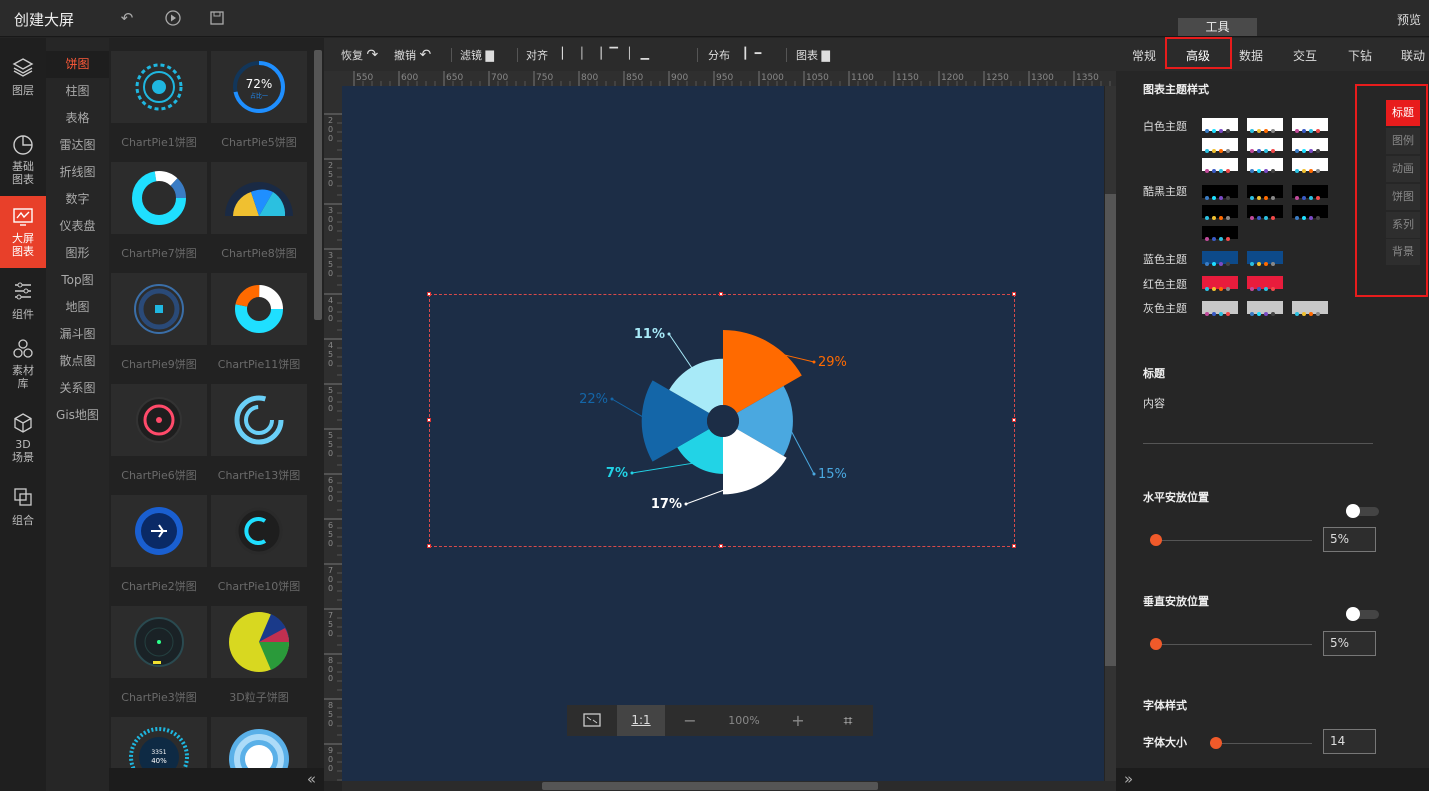  What do you see at coordinates (259, 439) in the screenshot?
I see `gallery-card: ChartPie13饼图` at bounding box center [259, 439].